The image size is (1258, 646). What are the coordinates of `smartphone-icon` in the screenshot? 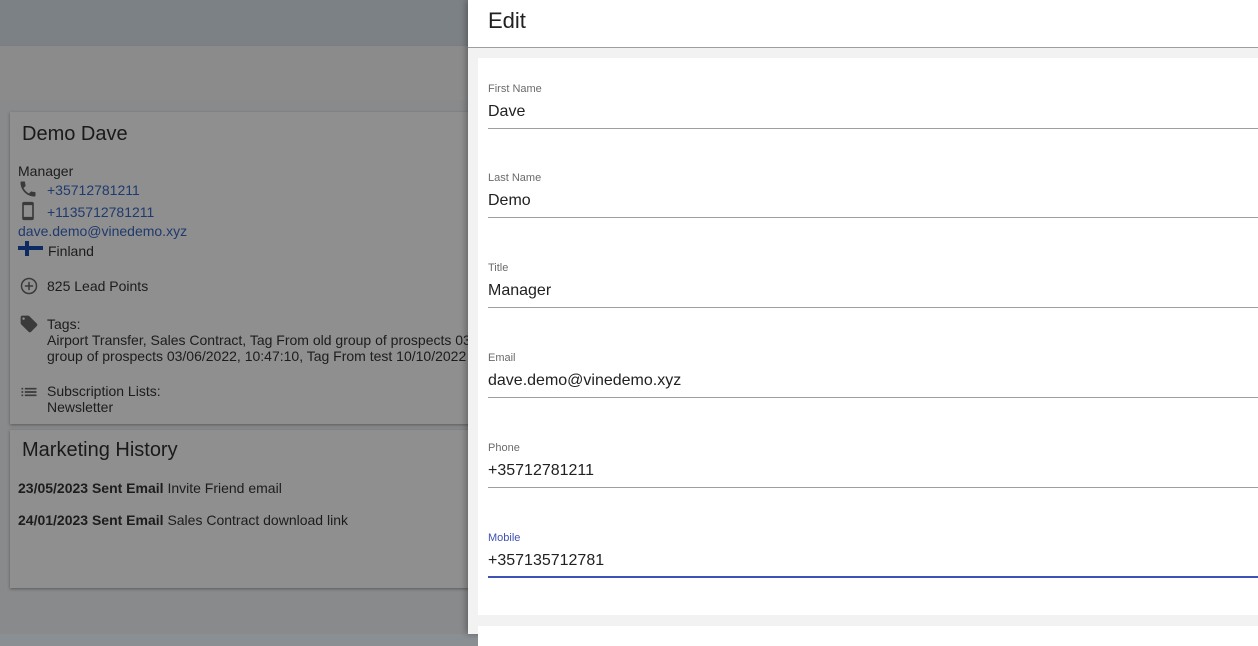 It's located at (28, 211).